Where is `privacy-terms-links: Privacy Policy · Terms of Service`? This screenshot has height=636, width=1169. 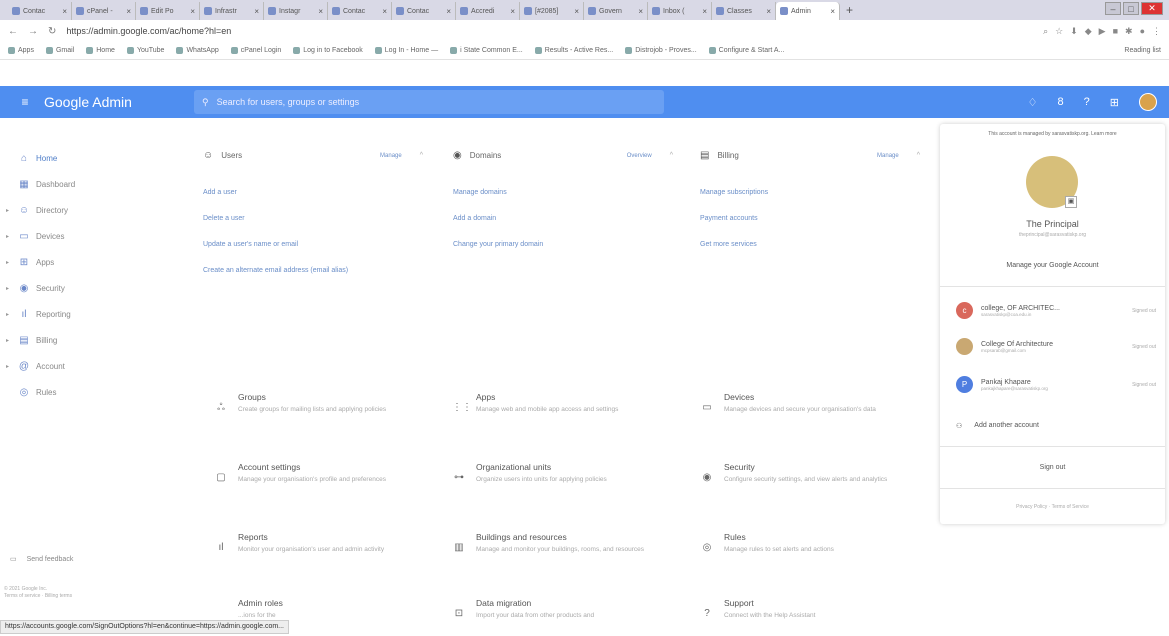 privacy-terms-links: Privacy Policy · Terms of Service is located at coordinates (1052, 507).